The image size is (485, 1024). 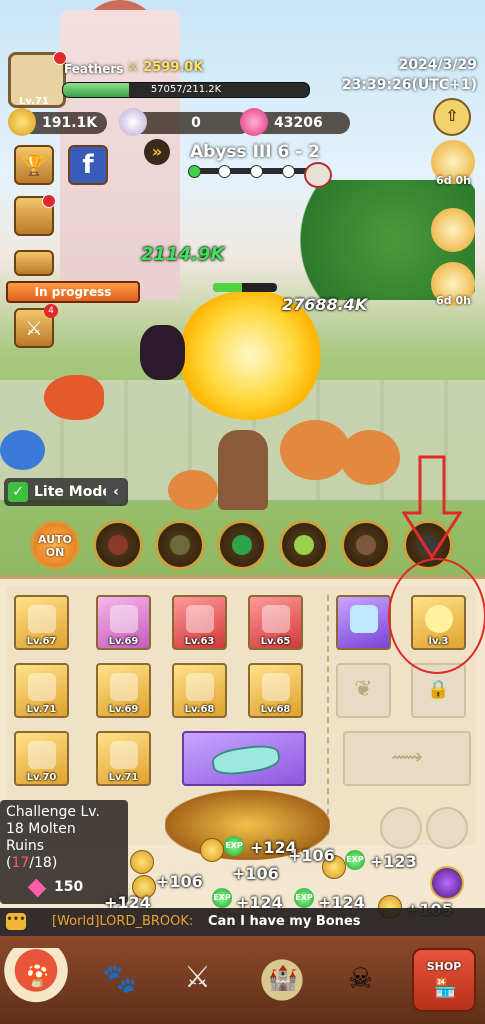 I want to click on lite-mode-toggle: ✓ Lite Mode ‹, so click(x=66, y=492).